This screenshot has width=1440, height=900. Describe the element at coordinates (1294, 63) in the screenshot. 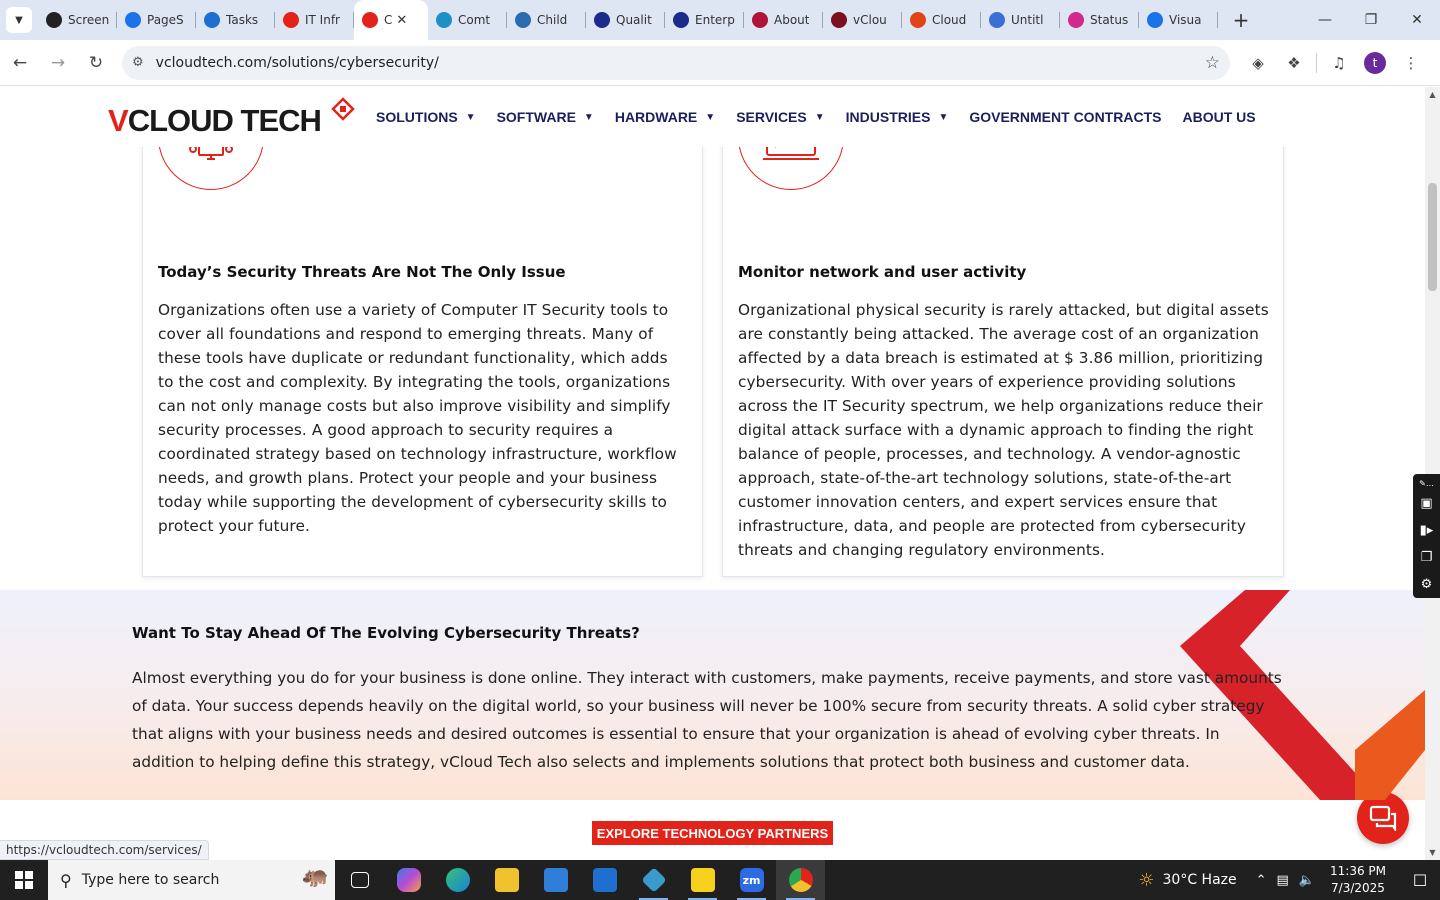

I see `extensions-icon: ❖` at that location.